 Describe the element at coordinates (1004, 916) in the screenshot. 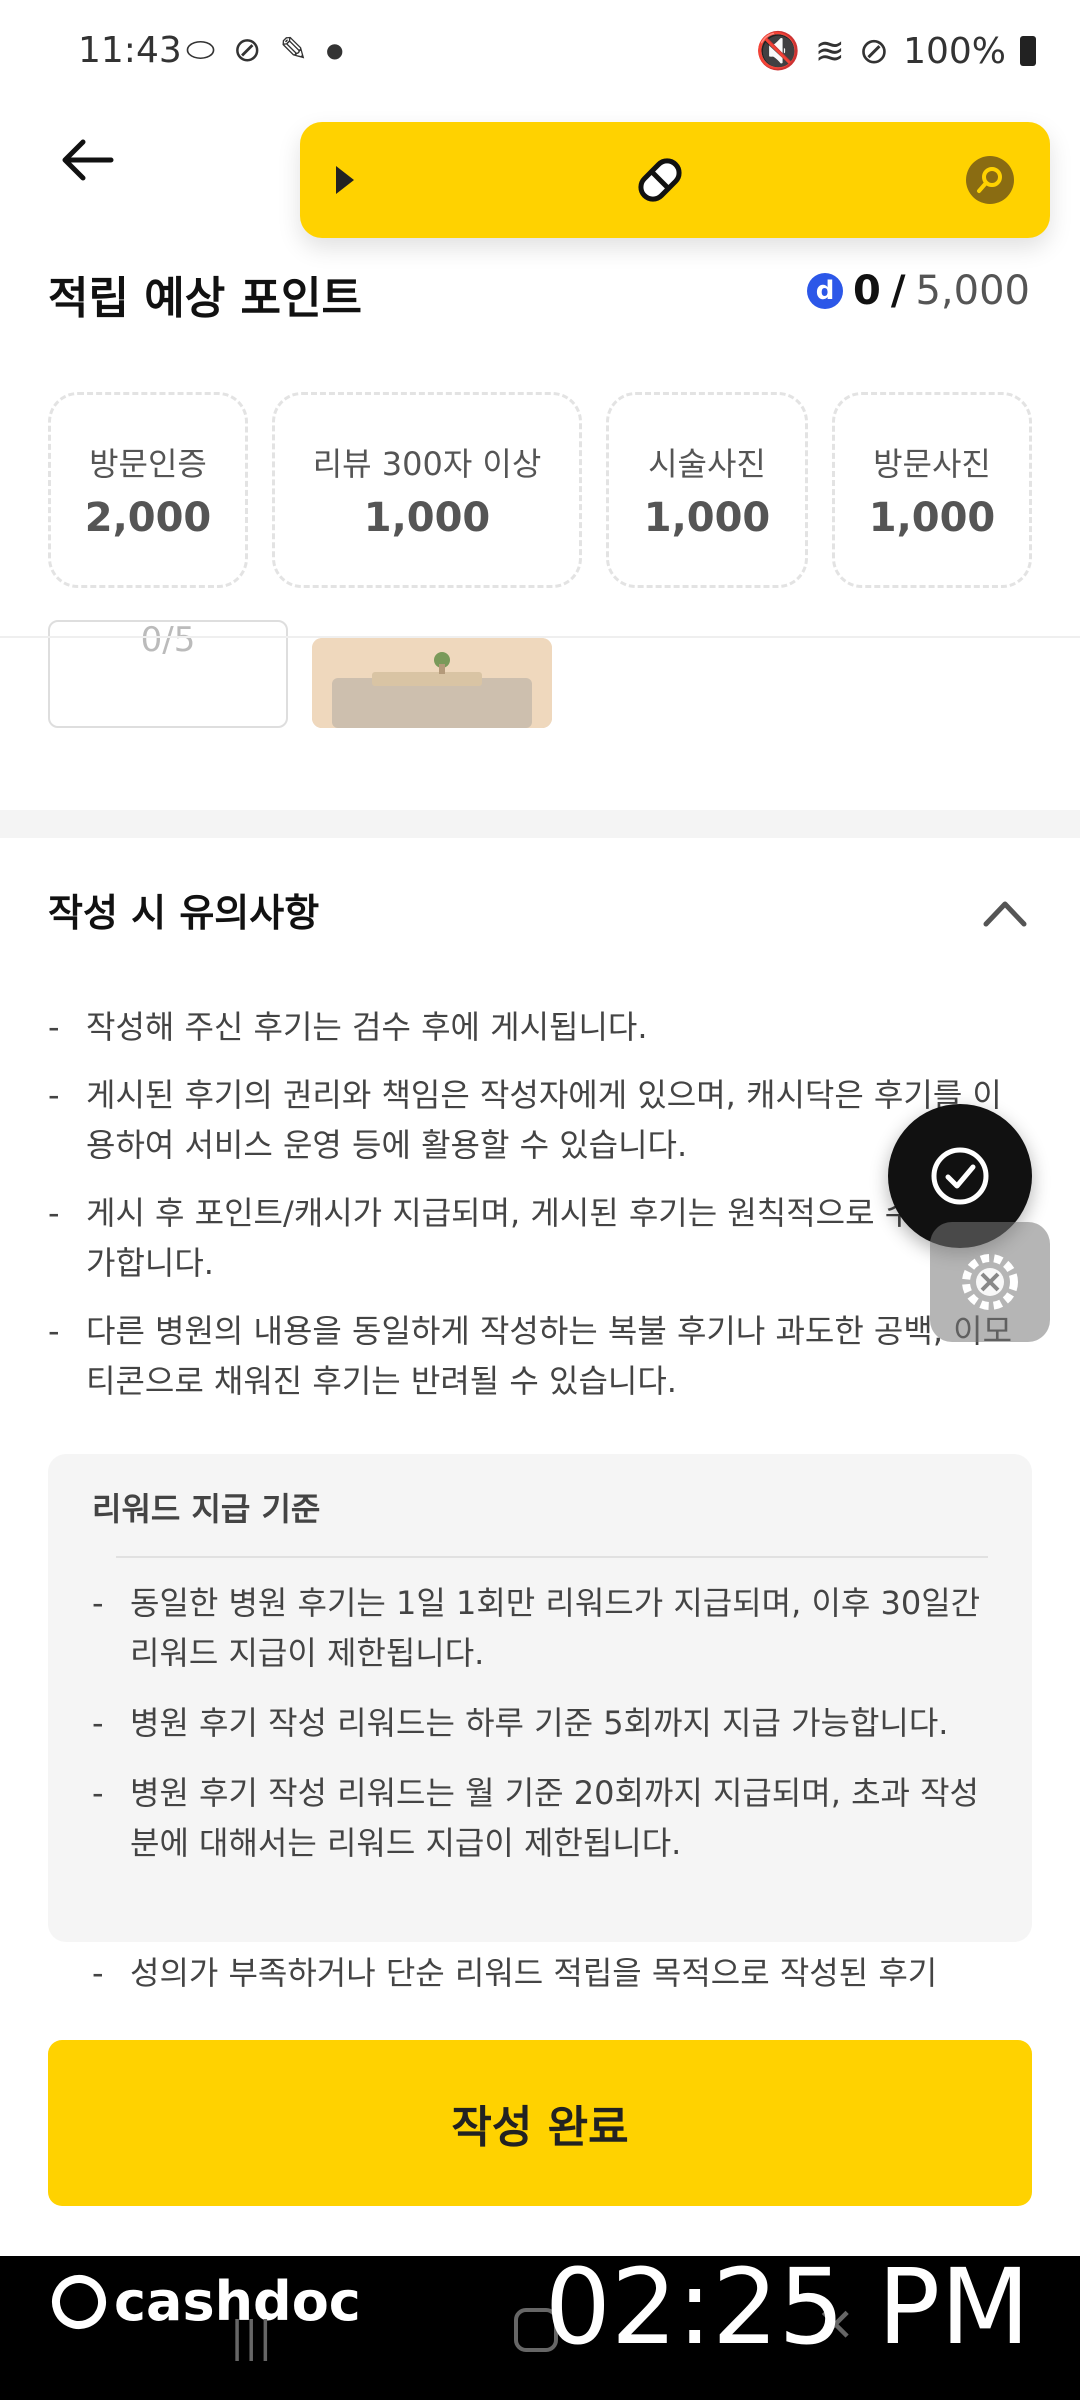

I see `collapse-chevron-up-icon` at that location.